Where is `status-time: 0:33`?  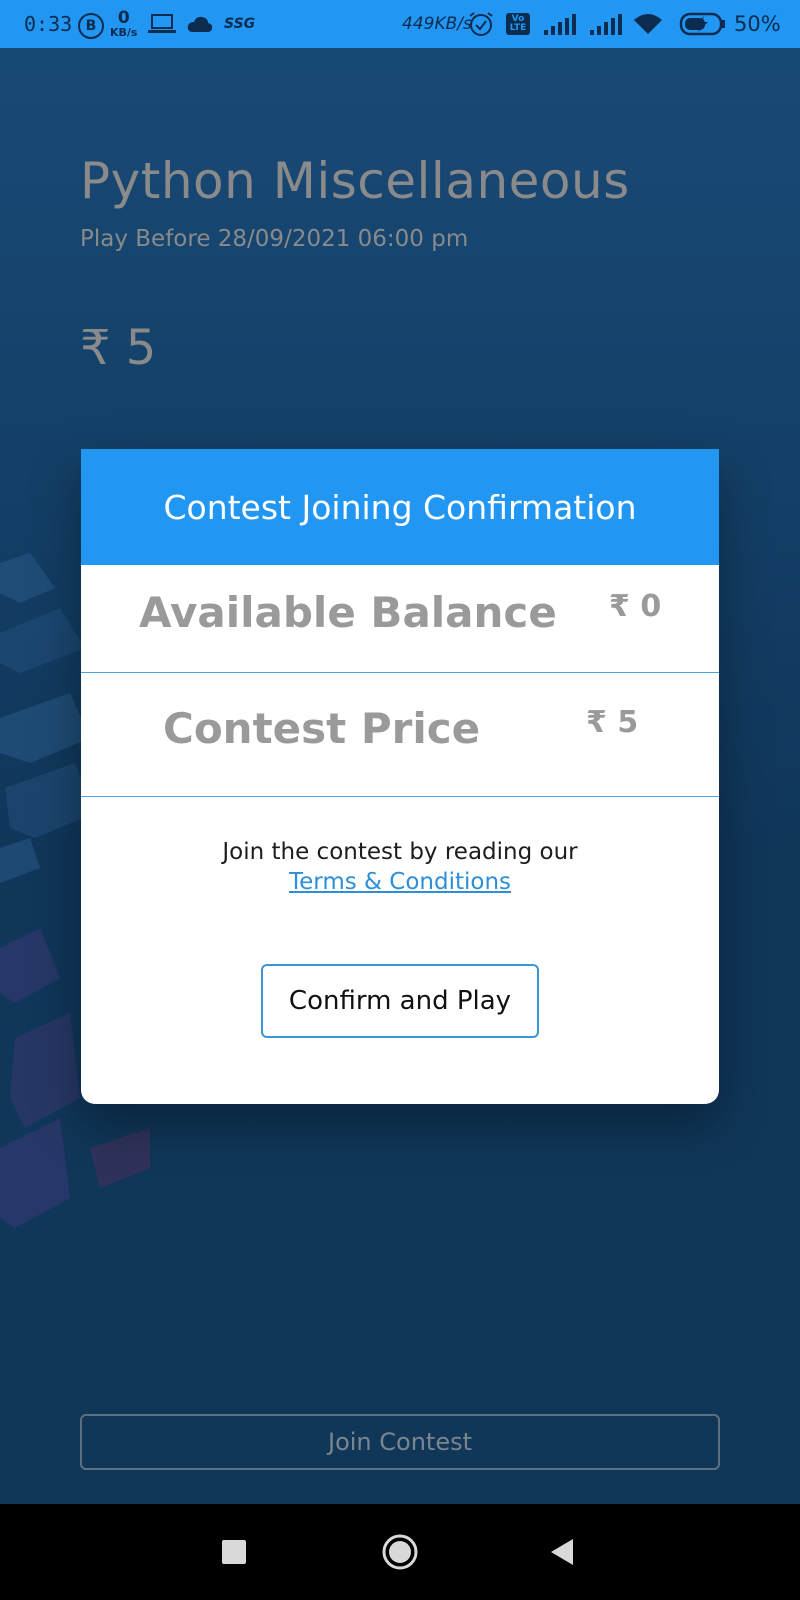 status-time: 0:33 is located at coordinates (48, 24).